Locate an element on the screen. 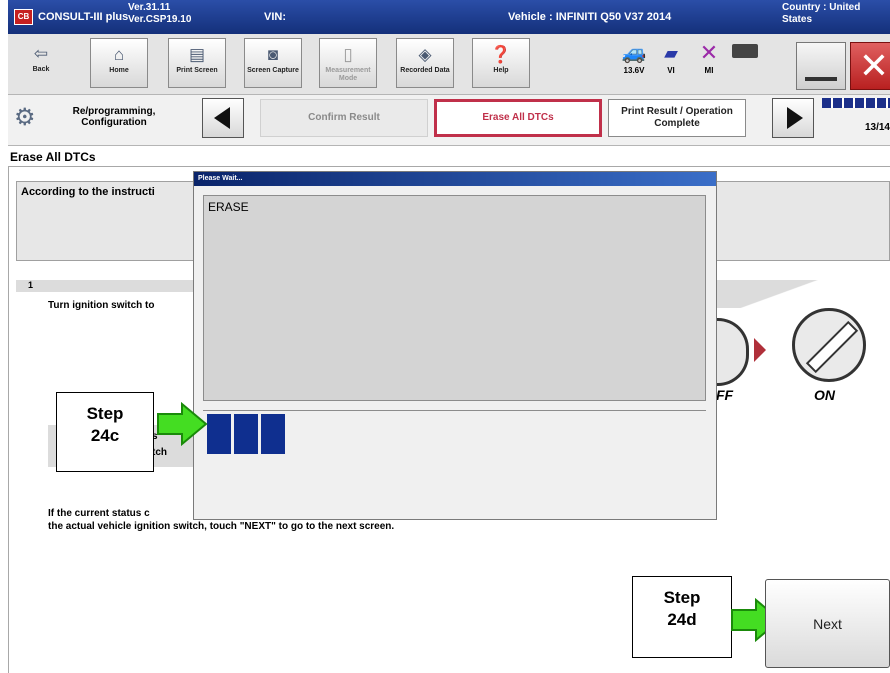 This screenshot has width=890, height=673. close-button: ✕ is located at coordinates (870, 66).